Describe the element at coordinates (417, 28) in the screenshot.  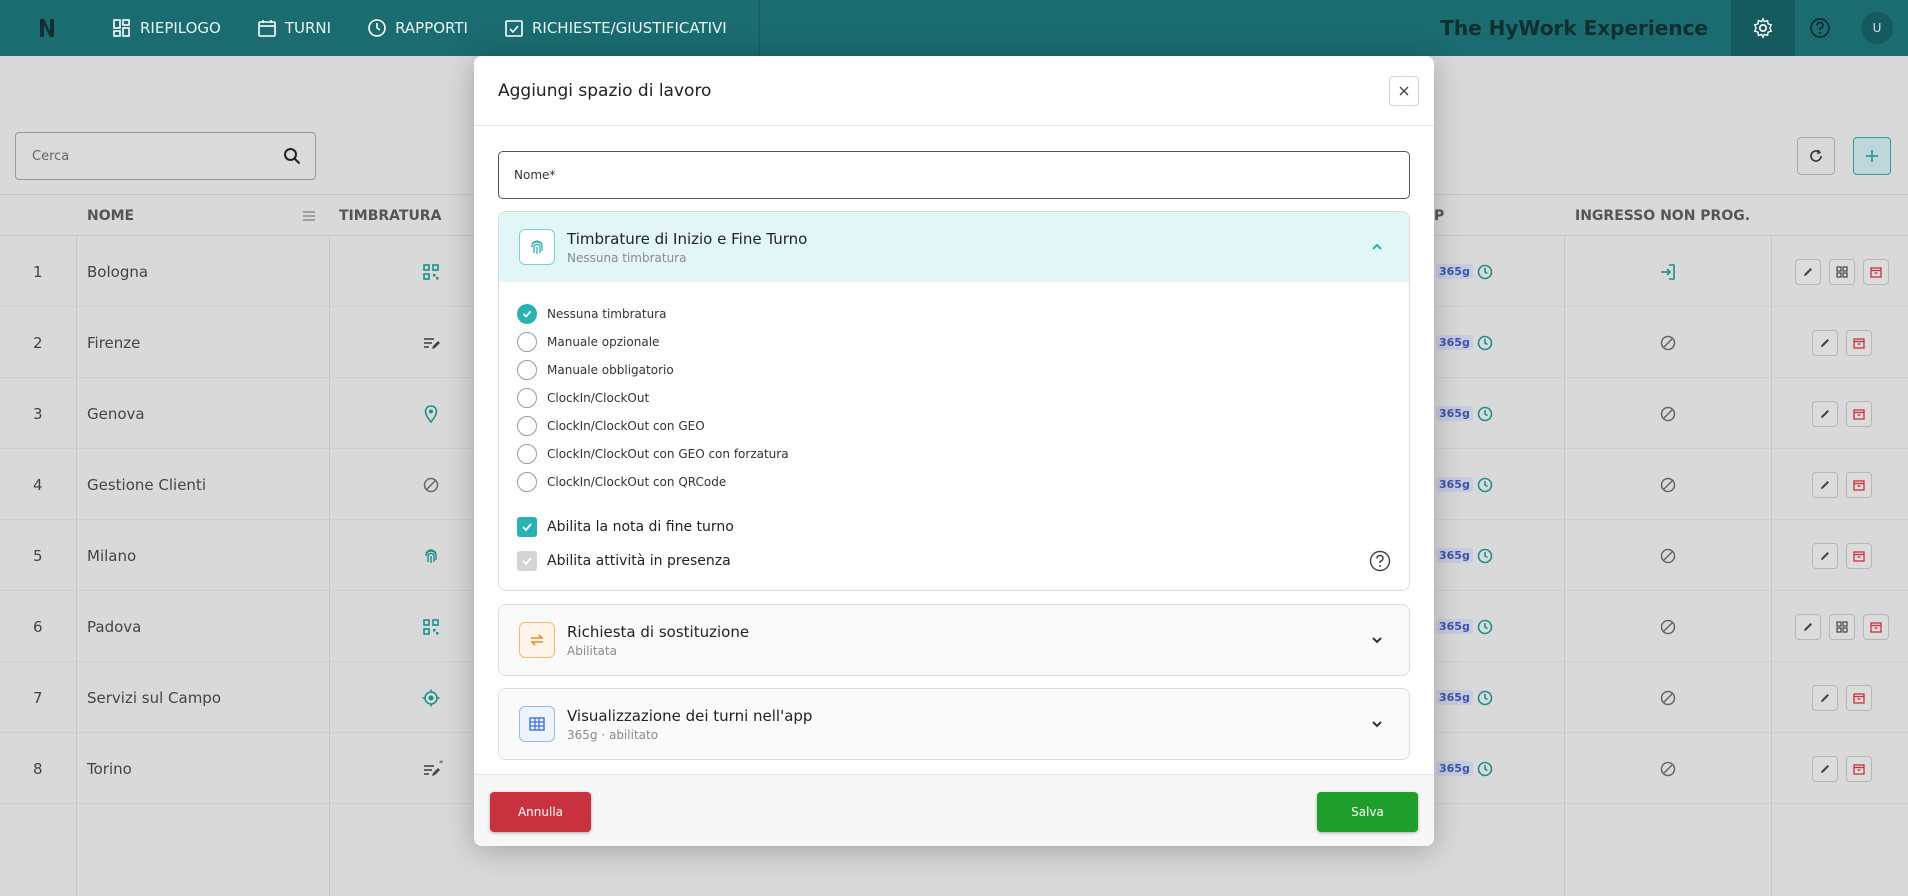
I see `nav-item-rapporti: RAPPORTI` at that location.